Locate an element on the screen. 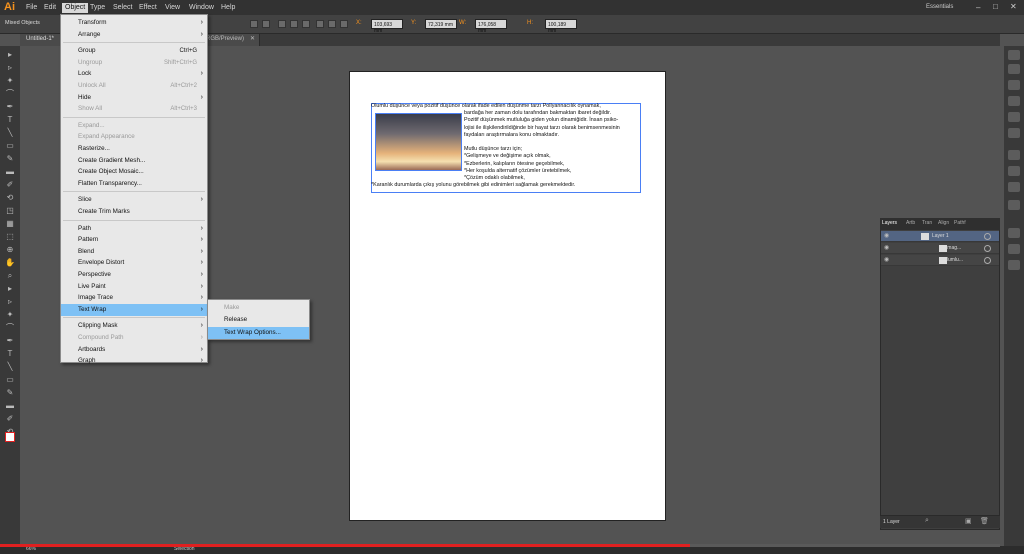 This screenshot has width=1024, height=554. menu-item-hide: Hide › is located at coordinates (134, 98).